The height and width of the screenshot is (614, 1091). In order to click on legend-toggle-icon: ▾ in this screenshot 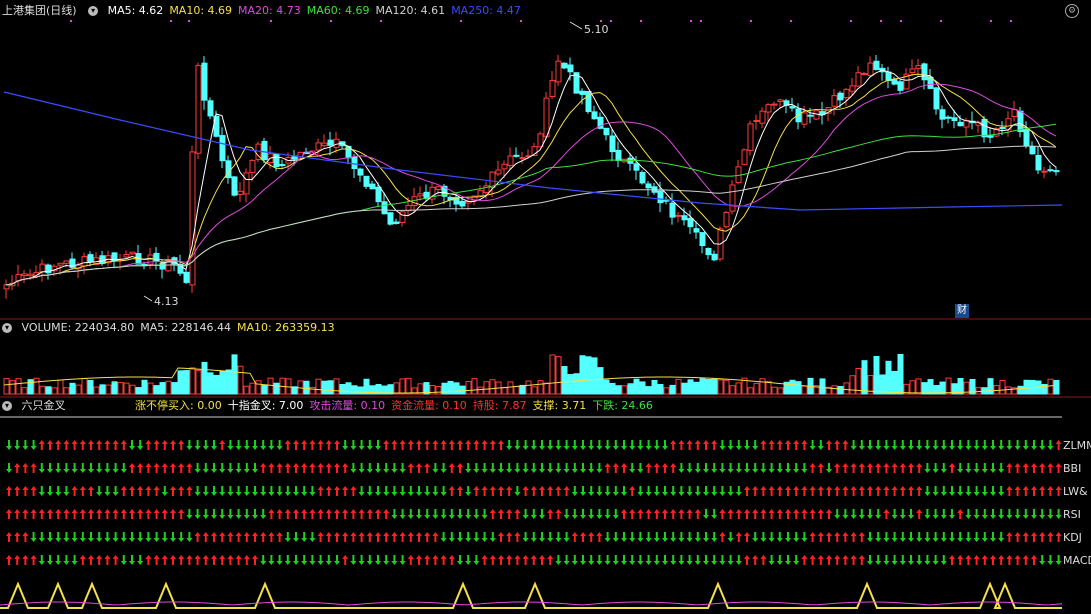, I will do `click(93, 11)`.